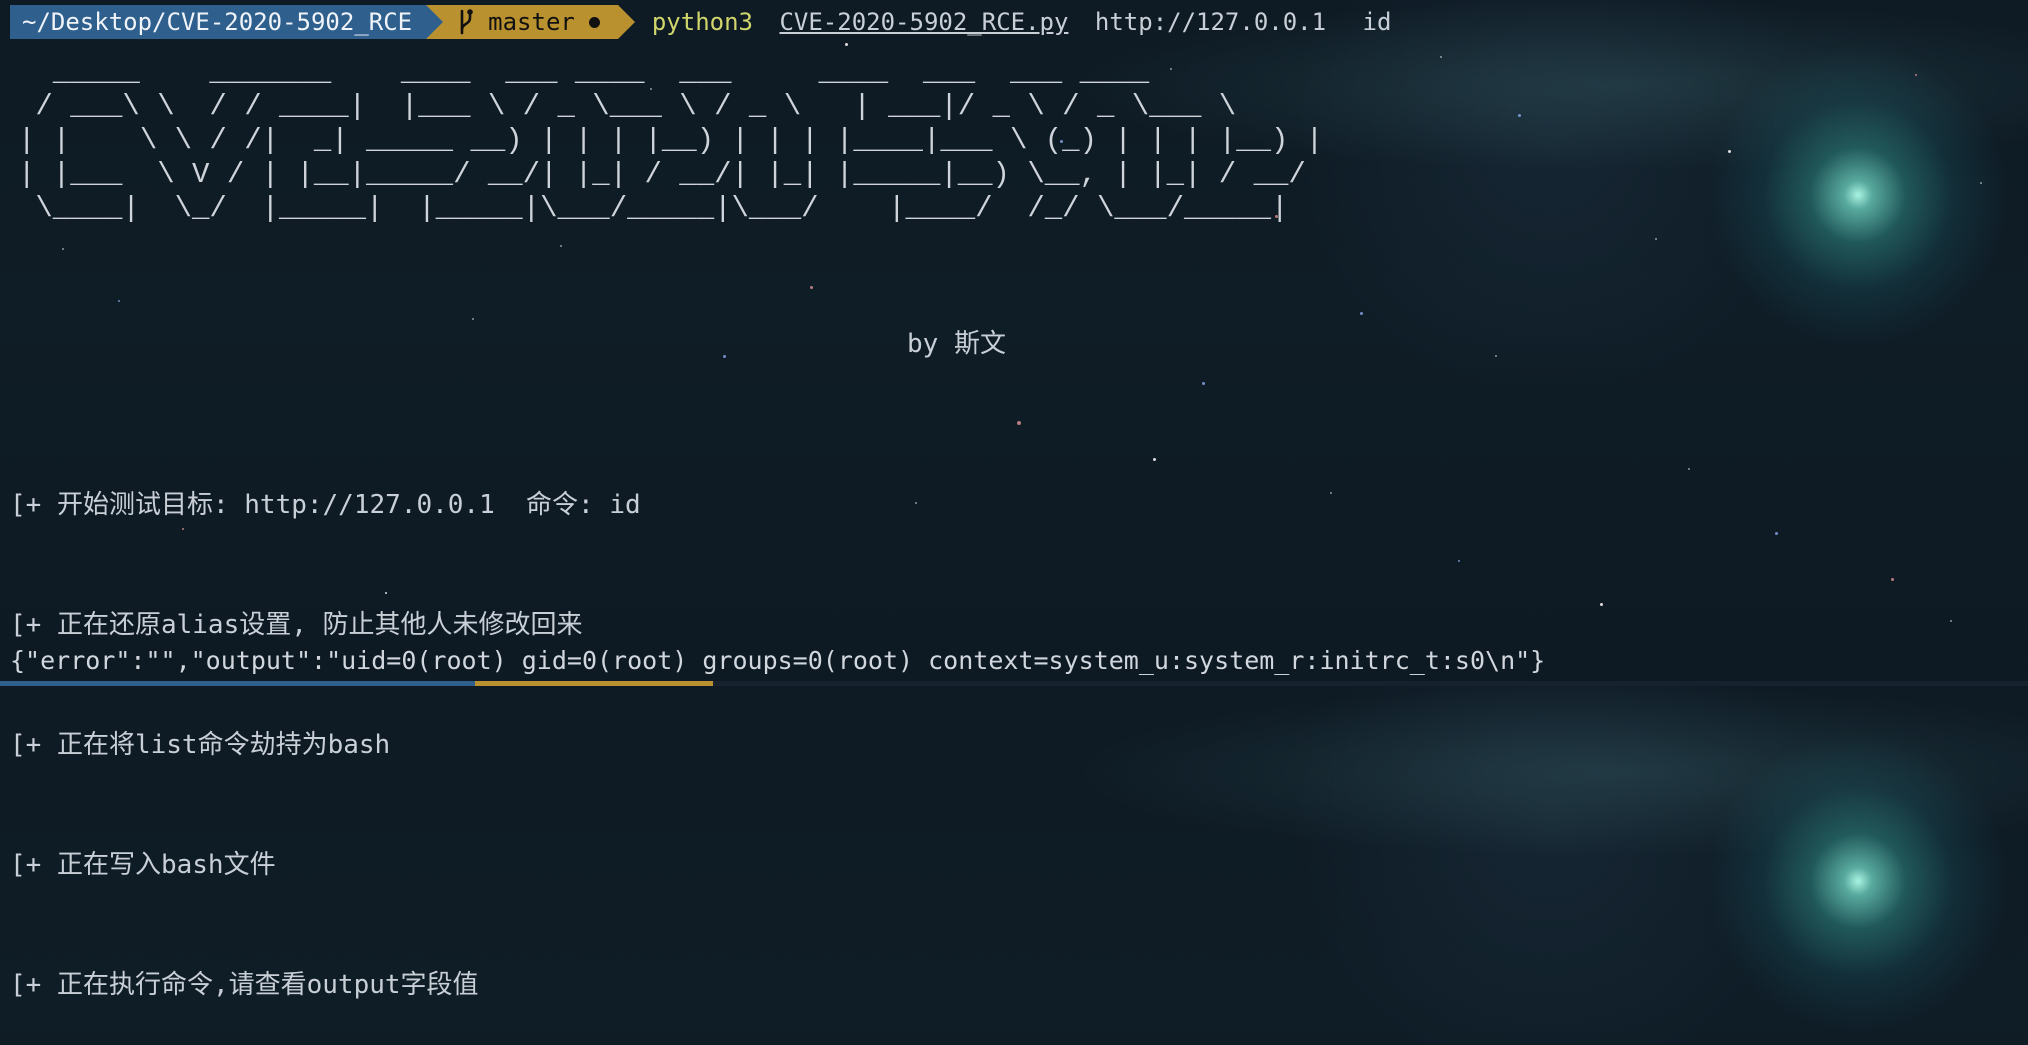  Describe the element at coordinates (956, 344) in the screenshot. I see `author-credit: by 斯文` at that location.